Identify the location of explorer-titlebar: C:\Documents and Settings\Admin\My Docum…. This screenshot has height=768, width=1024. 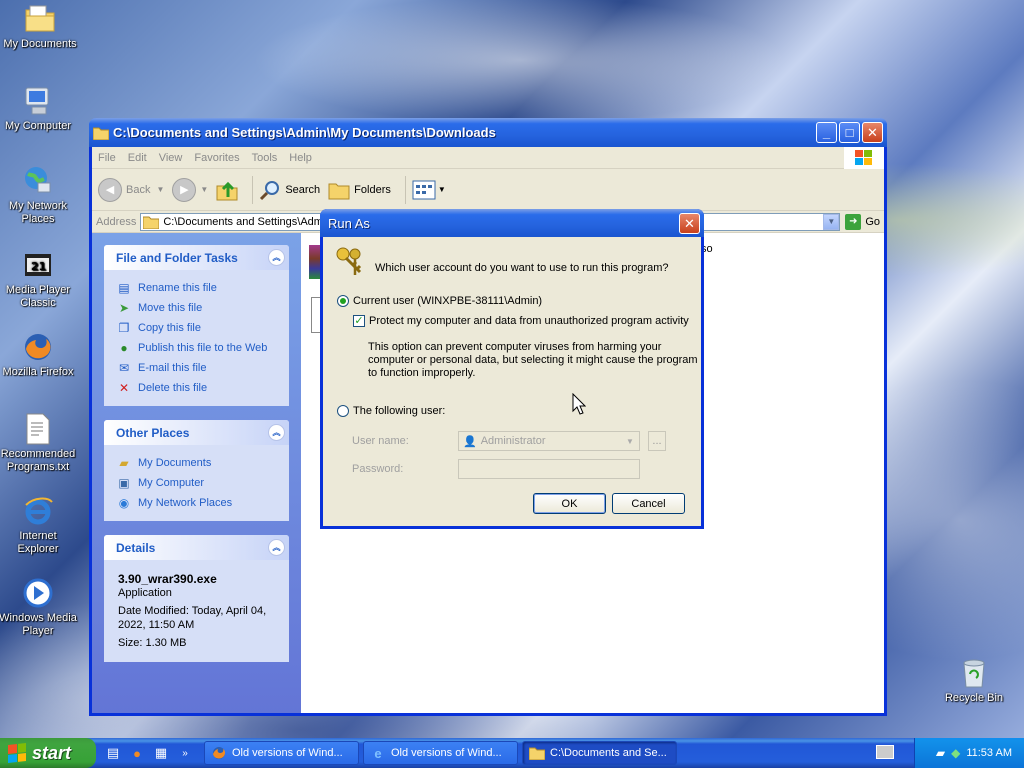
(488, 132).